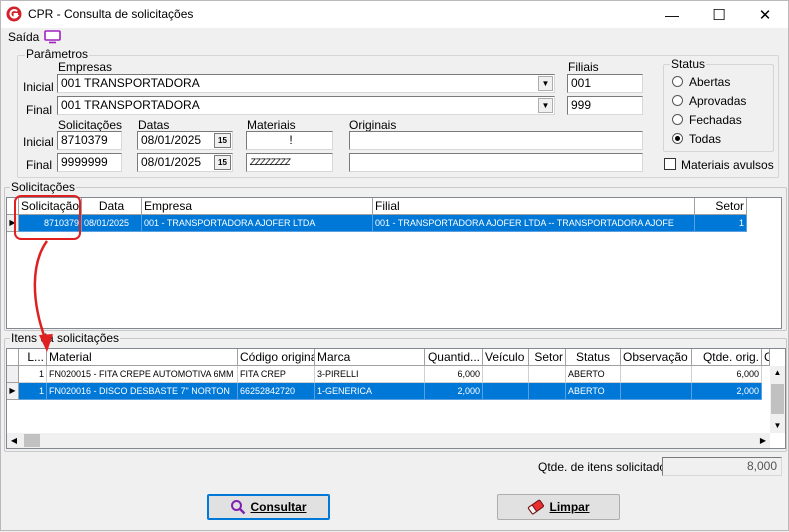 This screenshot has height=532, width=789. Describe the element at coordinates (89, 140) in the screenshot. I see `solicitacao-inicial-field: 8710379` at that location.